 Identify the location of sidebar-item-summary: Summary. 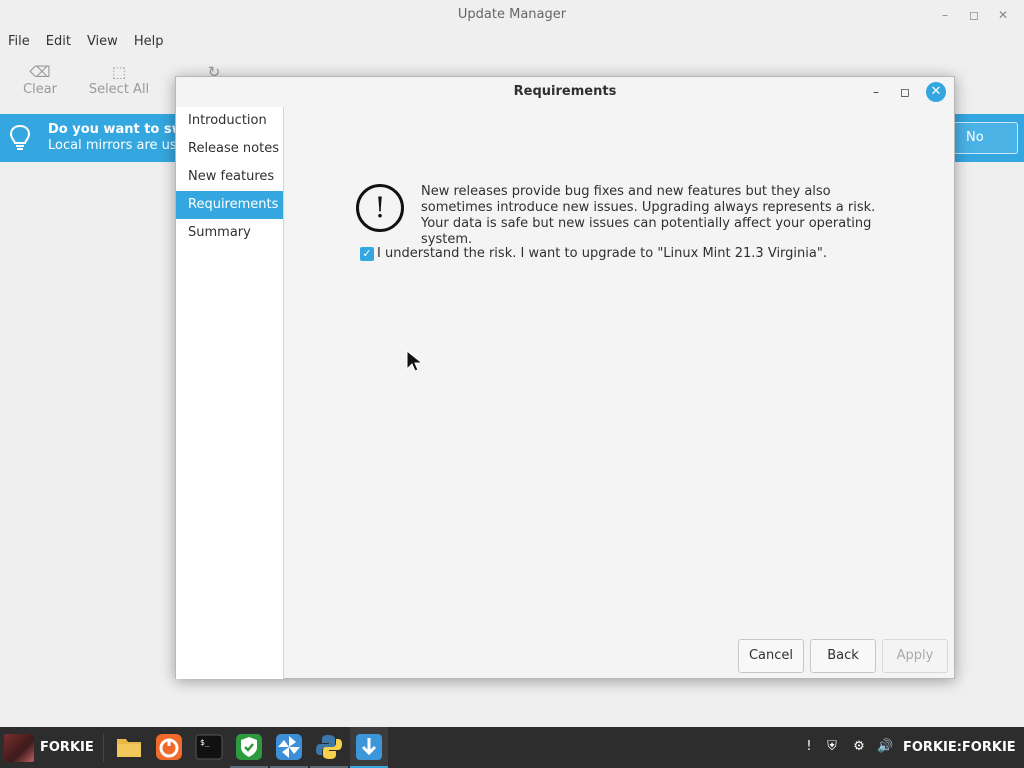
(229, 233).